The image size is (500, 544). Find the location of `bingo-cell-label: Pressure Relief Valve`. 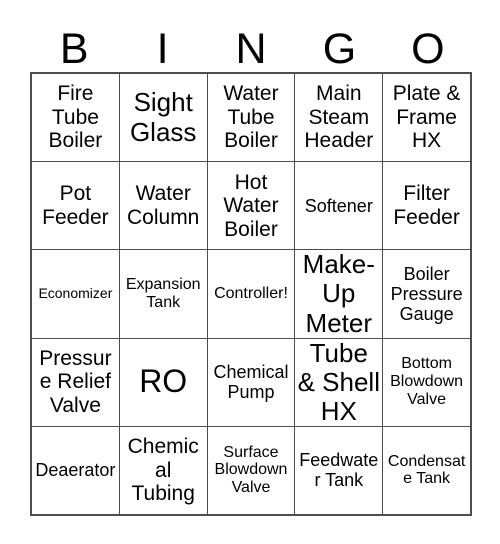

bingo-cell-label: Pressure Relief Valve is located at coordinates (75, 381).